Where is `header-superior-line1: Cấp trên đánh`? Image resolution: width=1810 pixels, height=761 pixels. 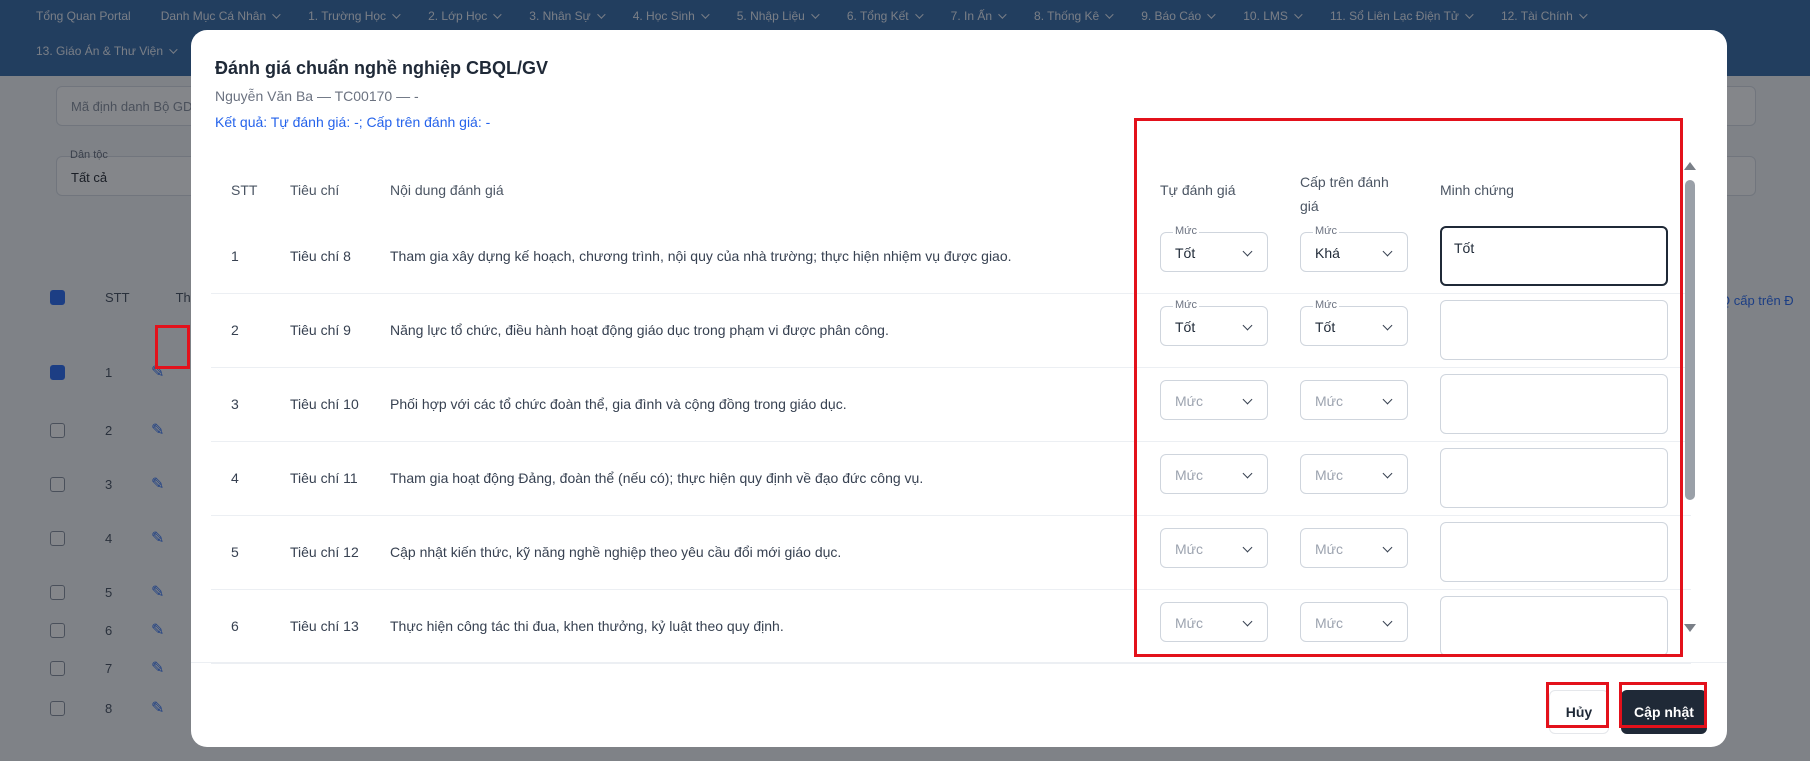
header-superior-line1: Cấp trên đánh is located at coordinates (1344, 182).